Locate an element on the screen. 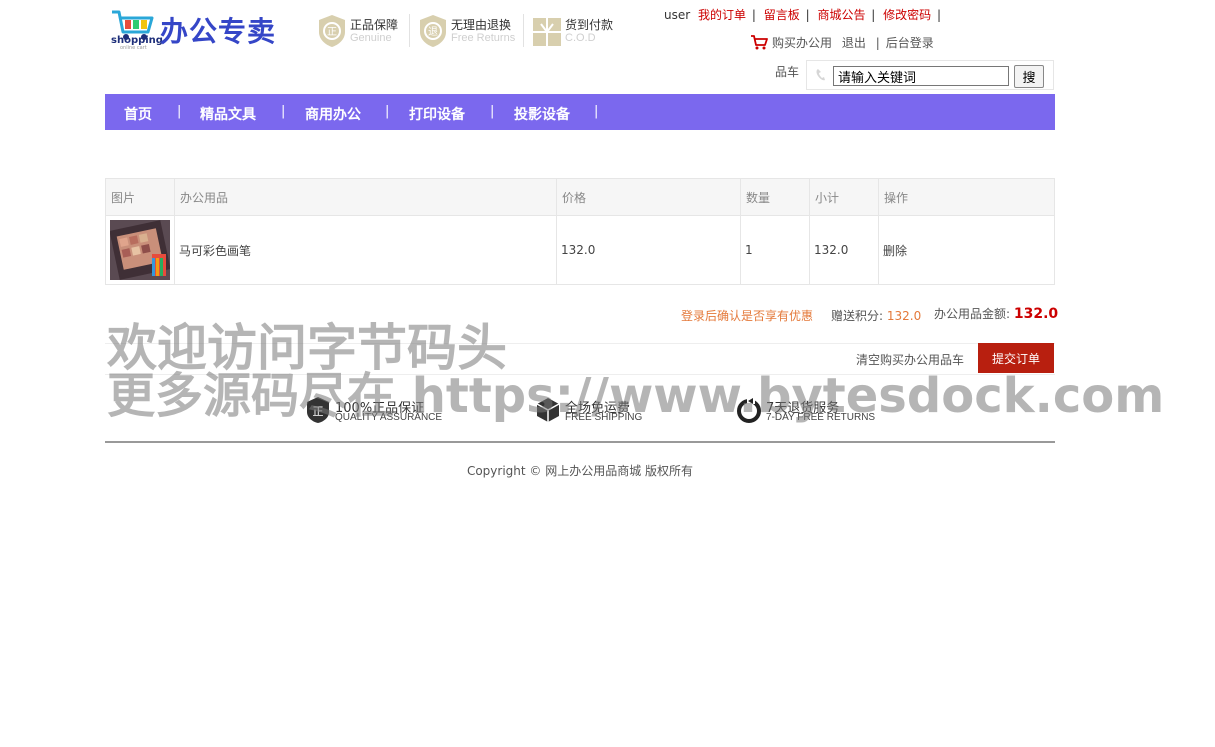 The image size is (1215, 747). nav-item-projectors: 投影设备 is located at coordinates (542, 114).